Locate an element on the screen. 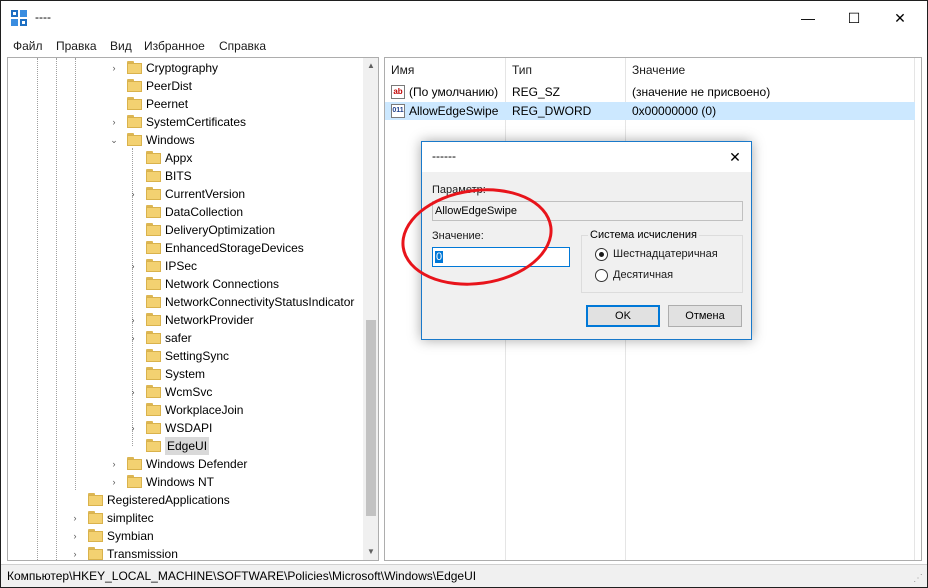  tree-item-label: Windows Defender is located at coordinates (197, 464).